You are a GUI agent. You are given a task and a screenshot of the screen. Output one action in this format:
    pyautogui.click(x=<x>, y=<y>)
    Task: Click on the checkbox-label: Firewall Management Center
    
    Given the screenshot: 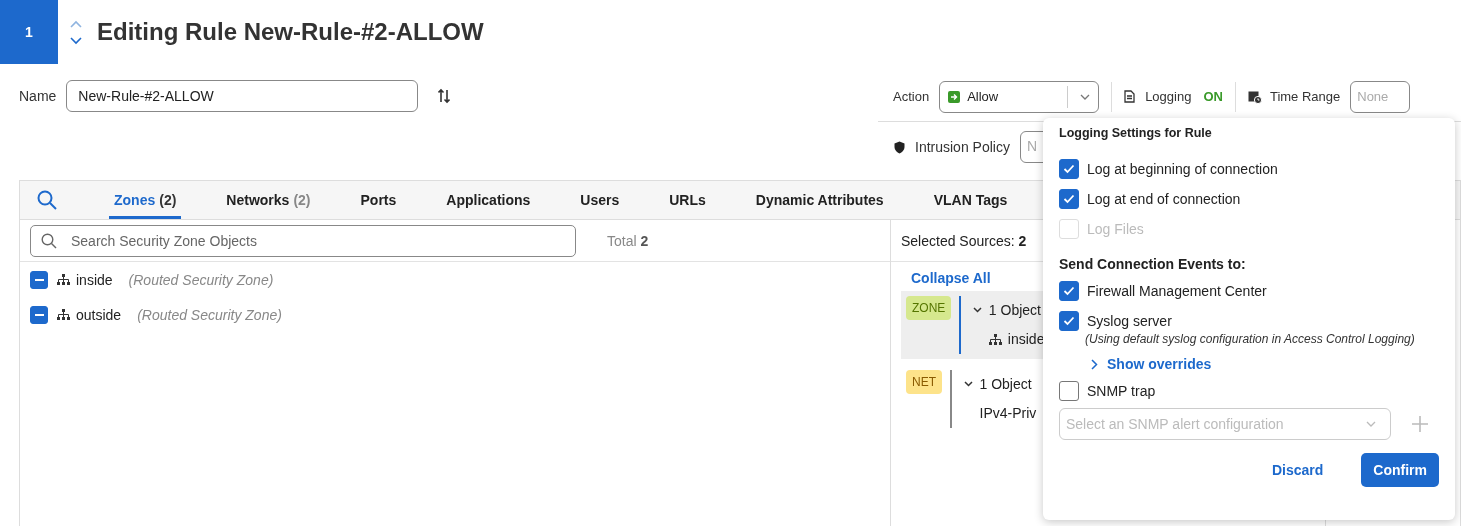 What is the action you would take?
    pyautogui.click(x=1177, y=291)
    